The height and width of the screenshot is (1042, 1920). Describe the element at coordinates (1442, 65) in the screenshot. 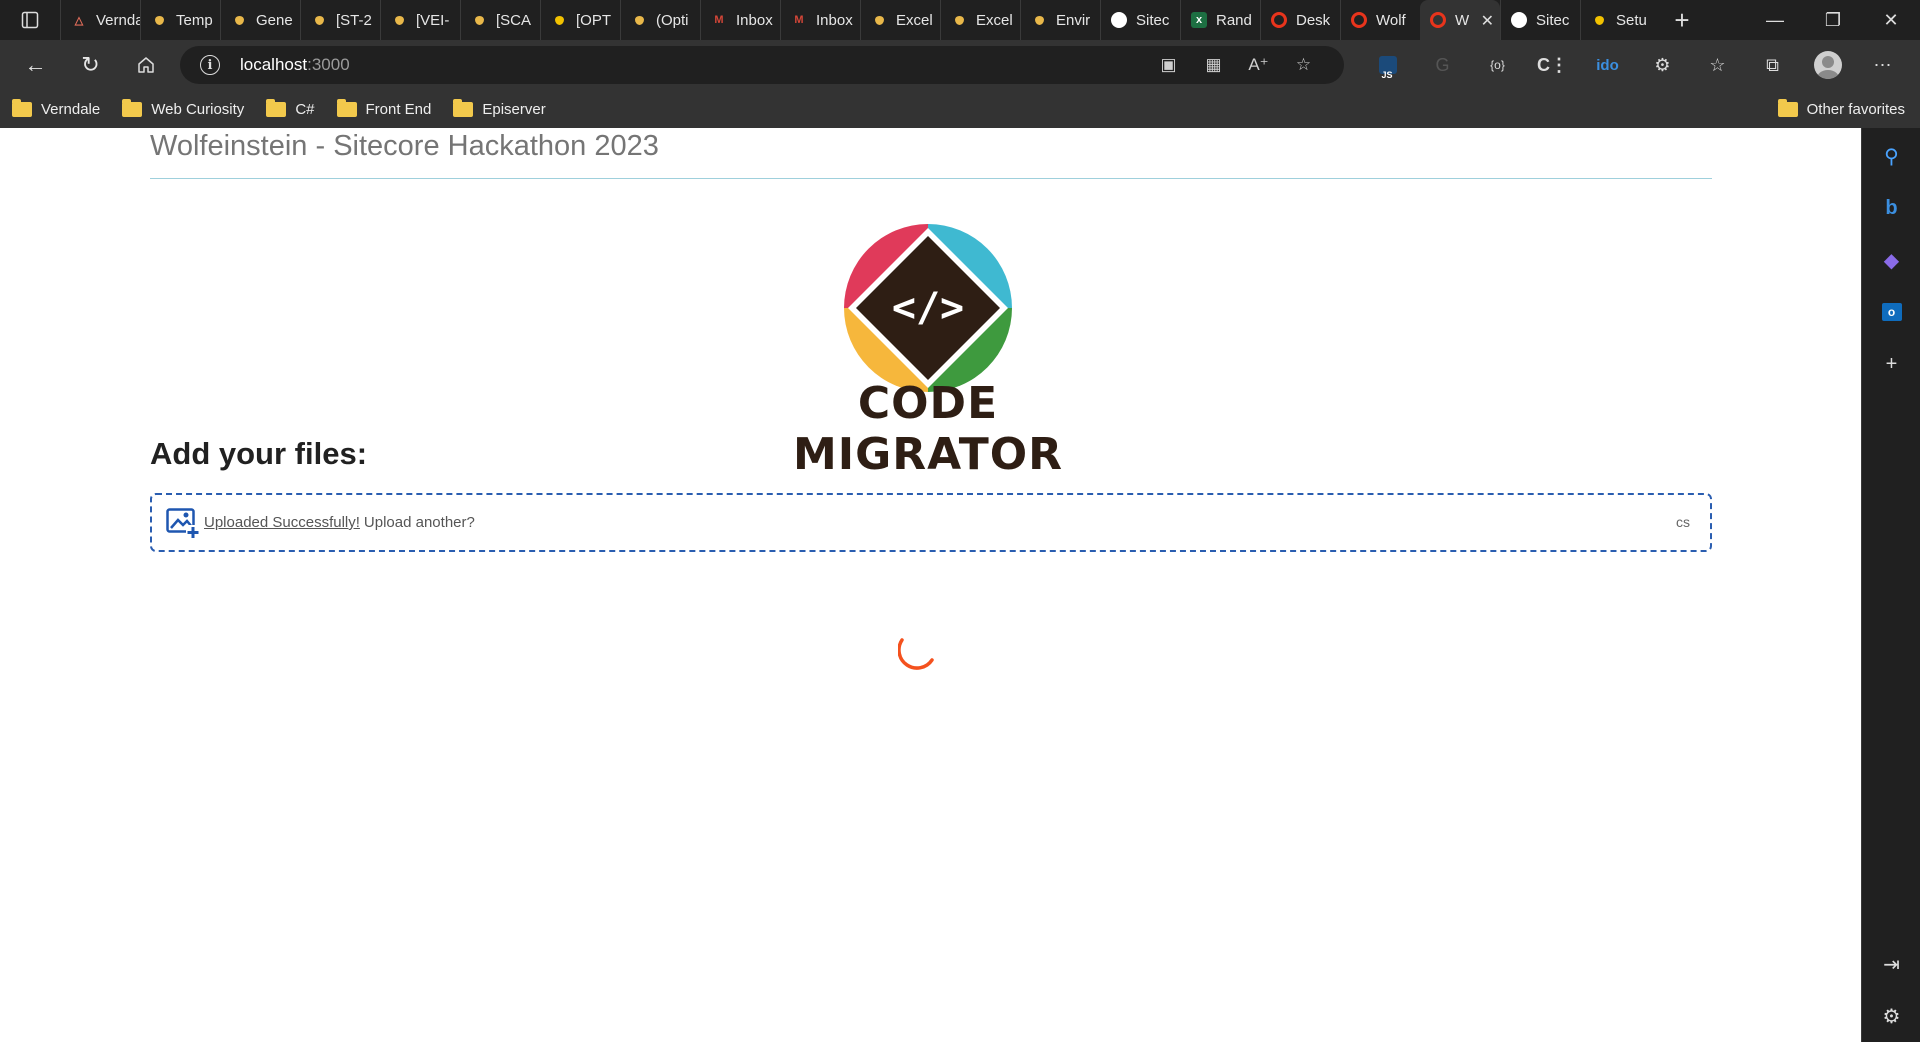

I see `grammarly-extension-button: G` at that location.